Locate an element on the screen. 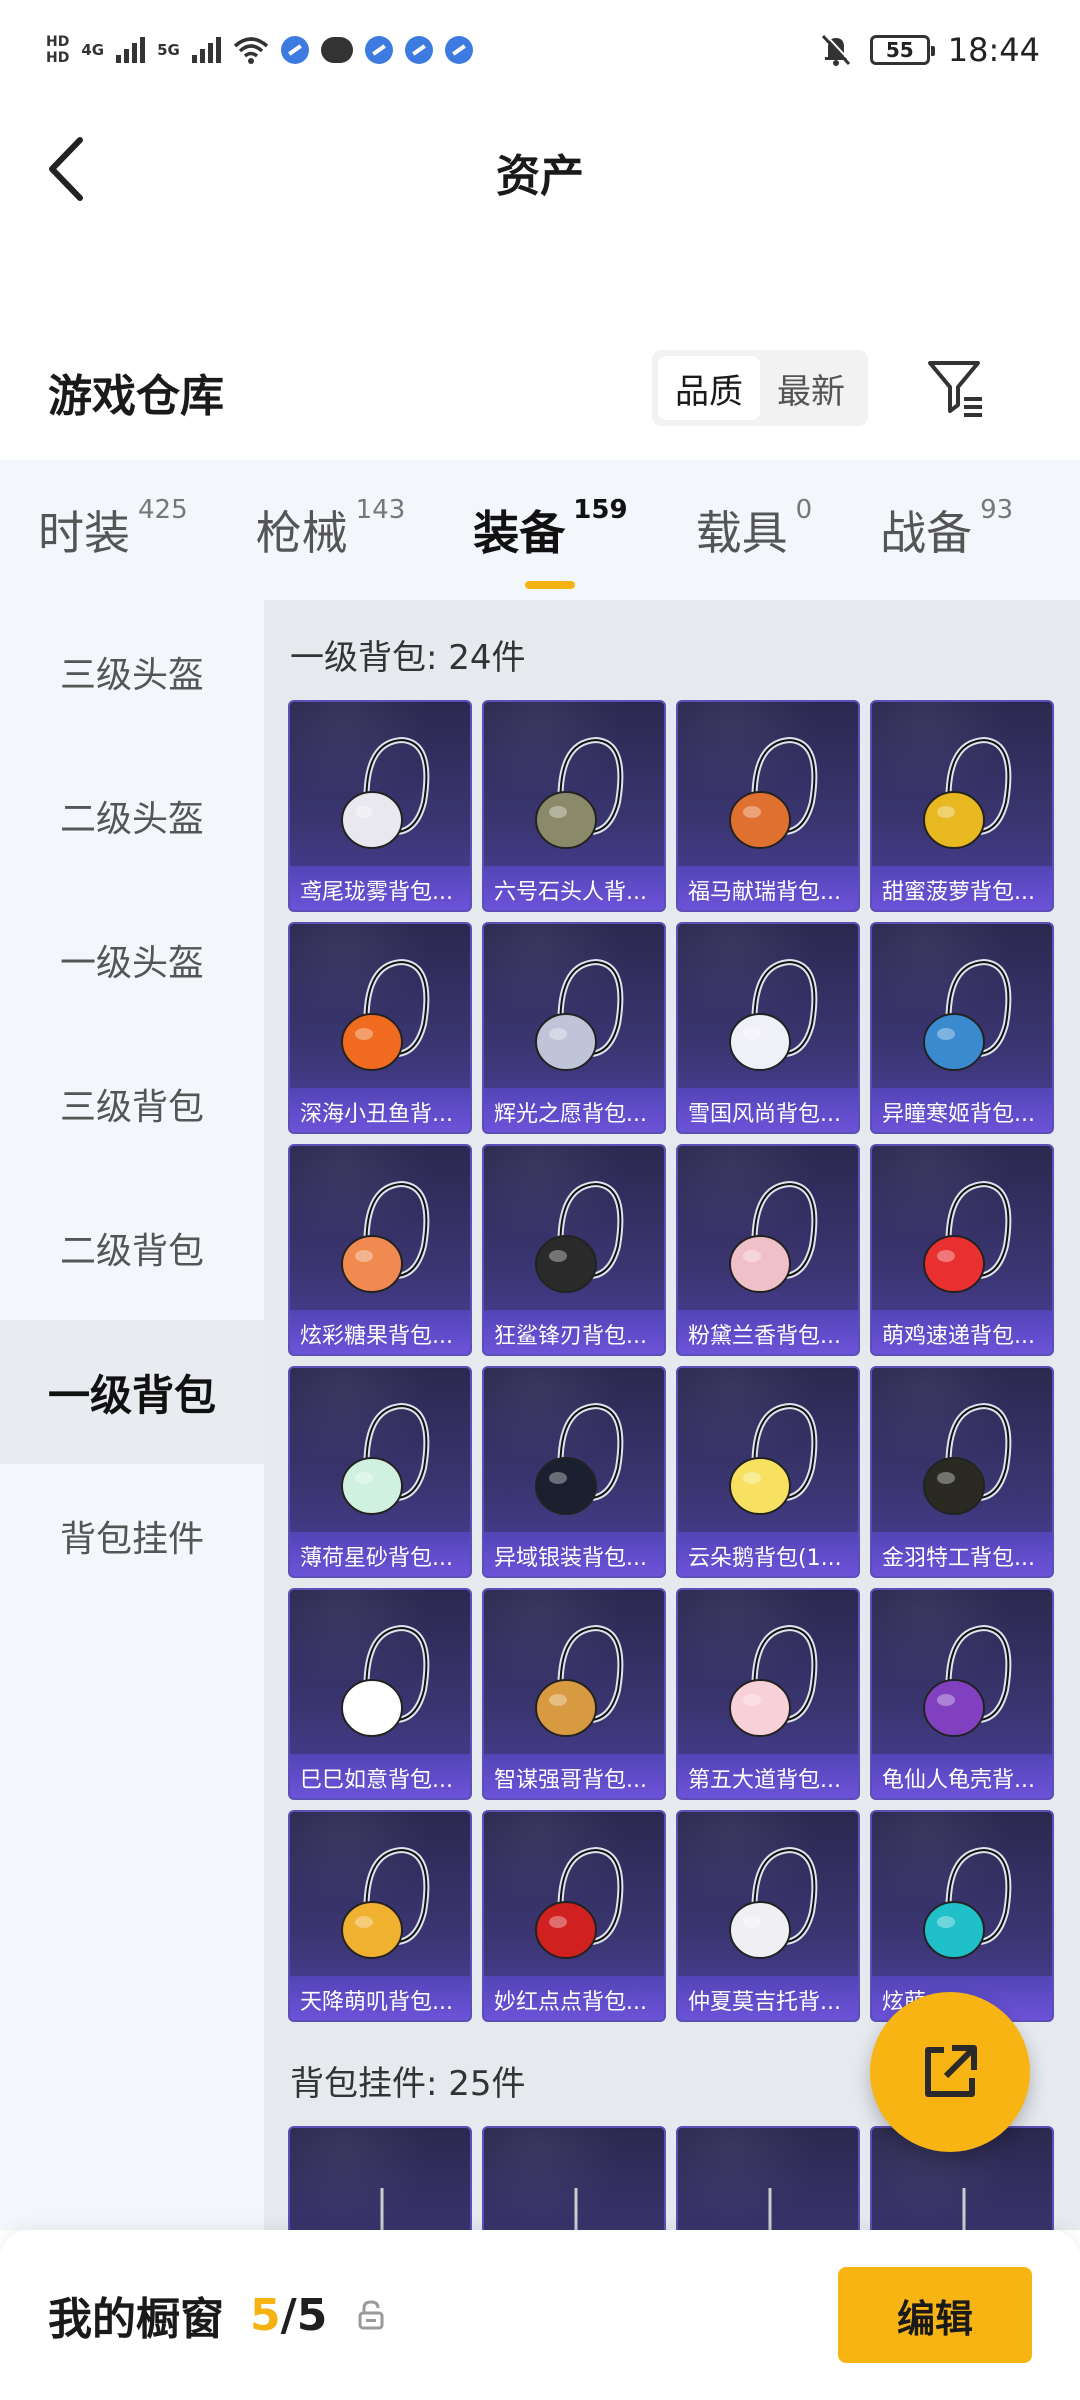 Image resolution: width=1080 pixels, height=2400 pixels. edit-button: 编辑 is located at coordinates (935, 2315).